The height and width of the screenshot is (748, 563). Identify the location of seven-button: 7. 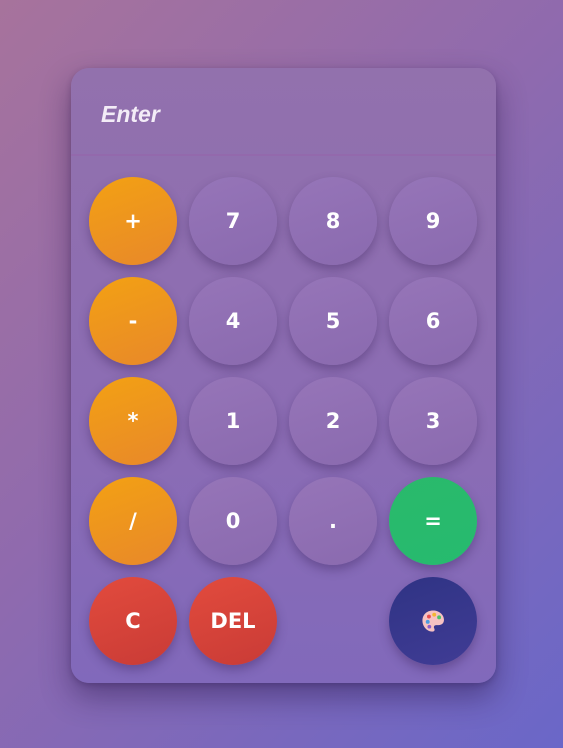
(233, 221).